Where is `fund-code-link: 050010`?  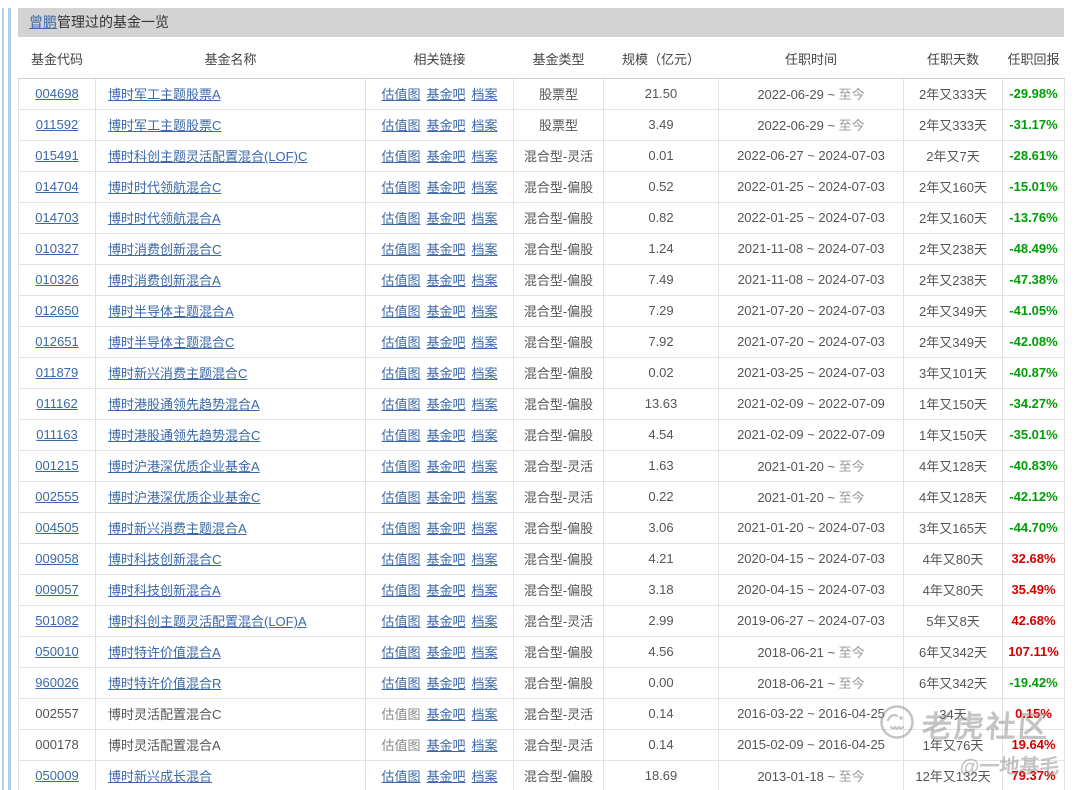 fund-code-link: 050010 is located at coordinates (56, 651).